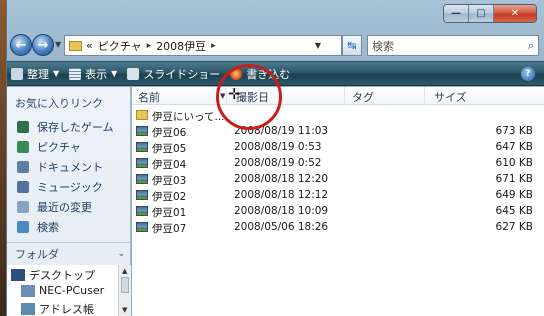  I want to click on minimize-icon: —, so click(456, 13).